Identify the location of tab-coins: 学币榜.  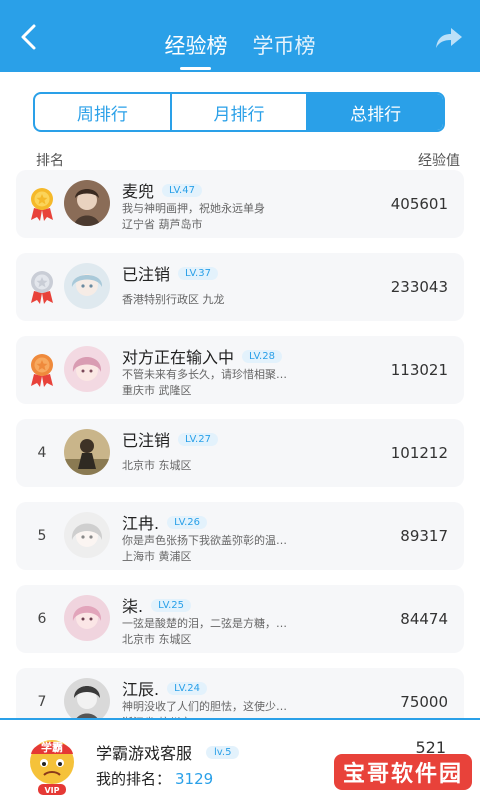
(284, 45).